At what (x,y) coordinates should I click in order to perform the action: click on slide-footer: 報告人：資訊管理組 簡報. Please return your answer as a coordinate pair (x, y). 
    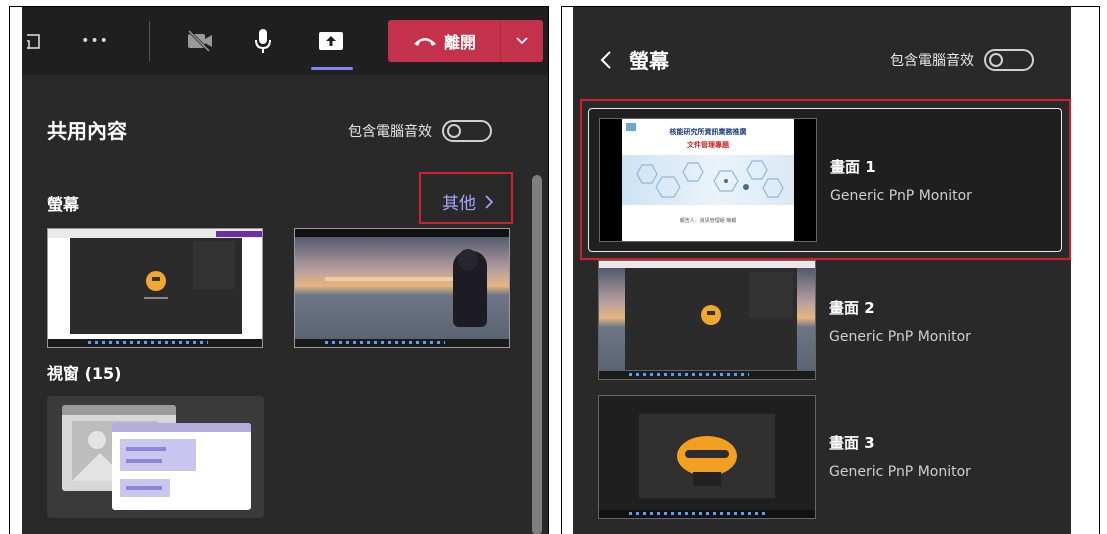
    Looking at the image, I should click on (708, 221).